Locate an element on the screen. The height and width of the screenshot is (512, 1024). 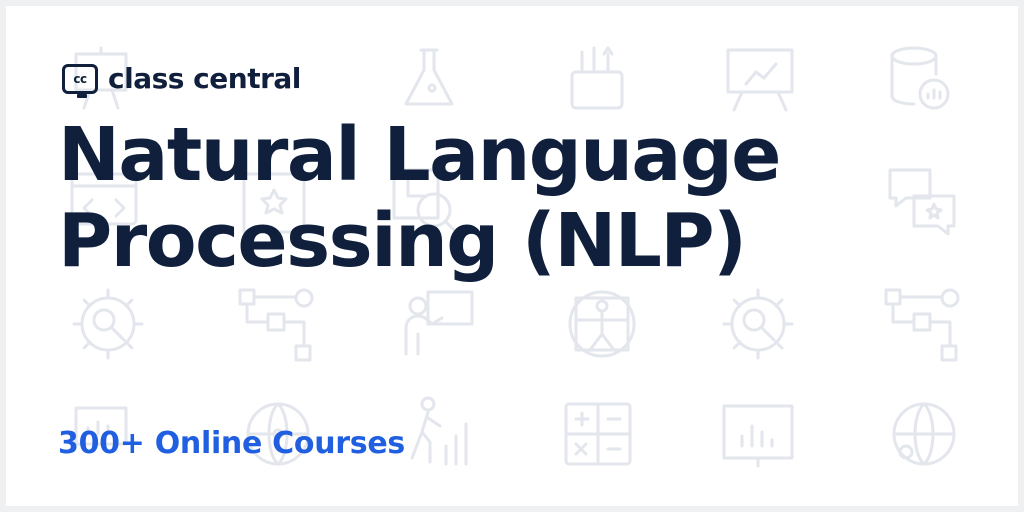
database-chart-icon is located at coordinates (920, 78).